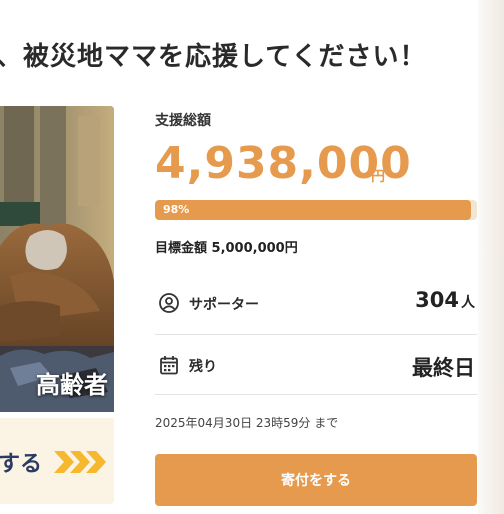  I want to click on supporters-label: サポーター, so click(224, 305).